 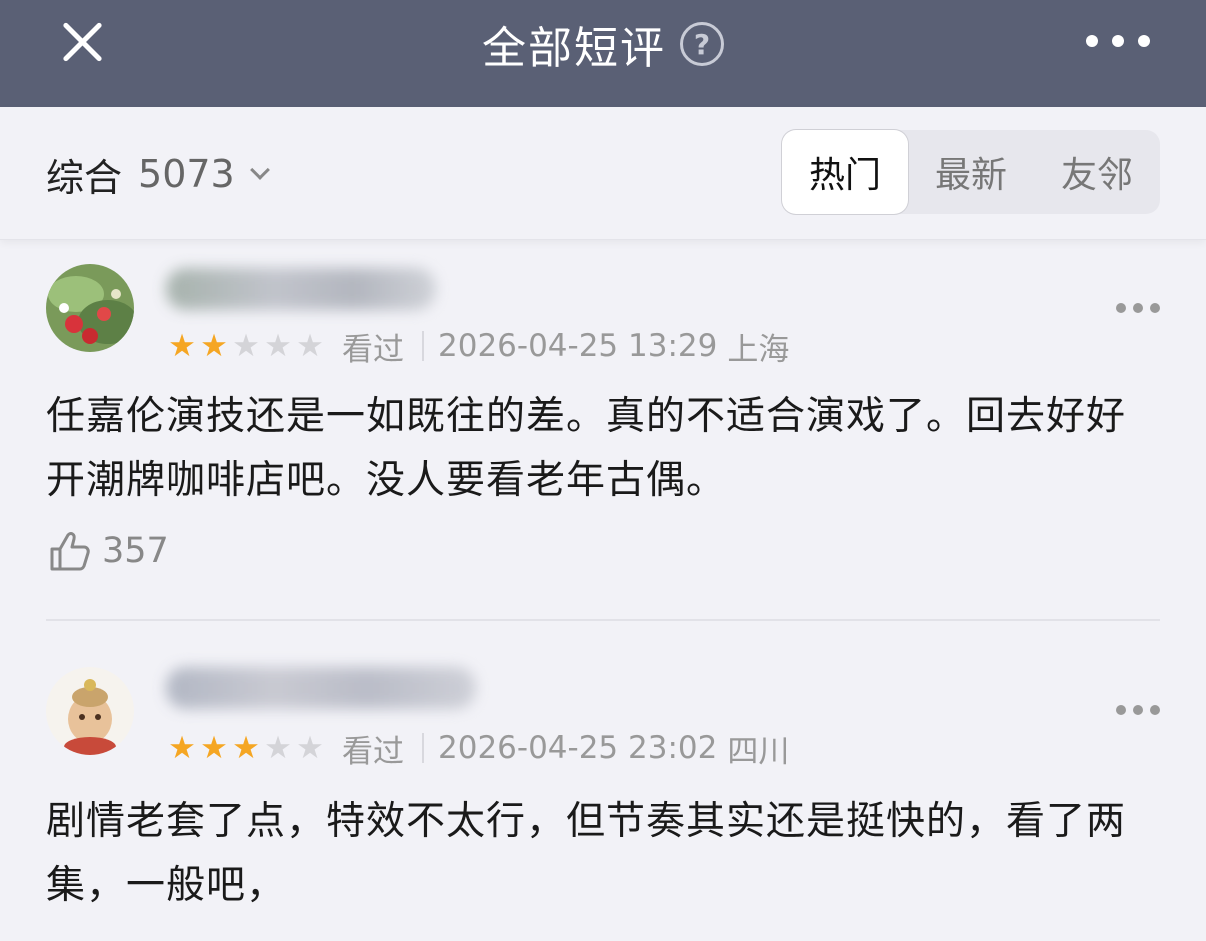 What do you see at coordinates (702, 44) in the screenshot?
I see `help-icon: ?` at bounding box center [702, 44].